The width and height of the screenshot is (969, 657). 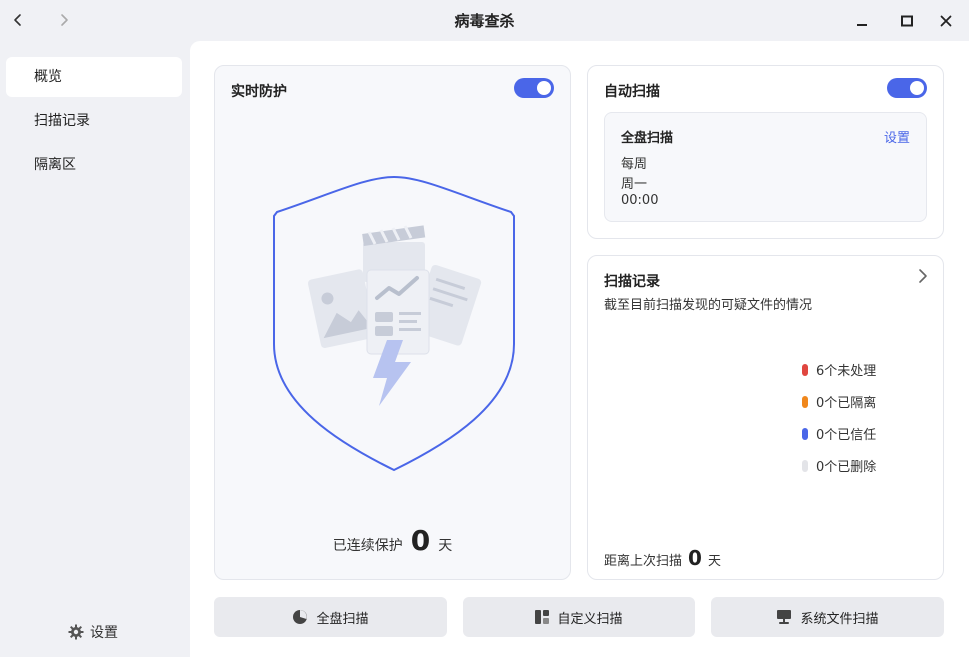 I want to click on legend-deleted: 0个已删除, so click(x=839, y=465).